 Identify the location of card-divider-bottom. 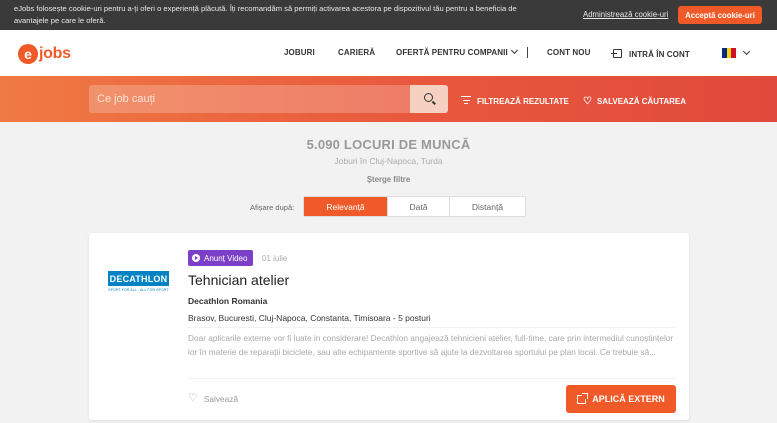
(432, 378).